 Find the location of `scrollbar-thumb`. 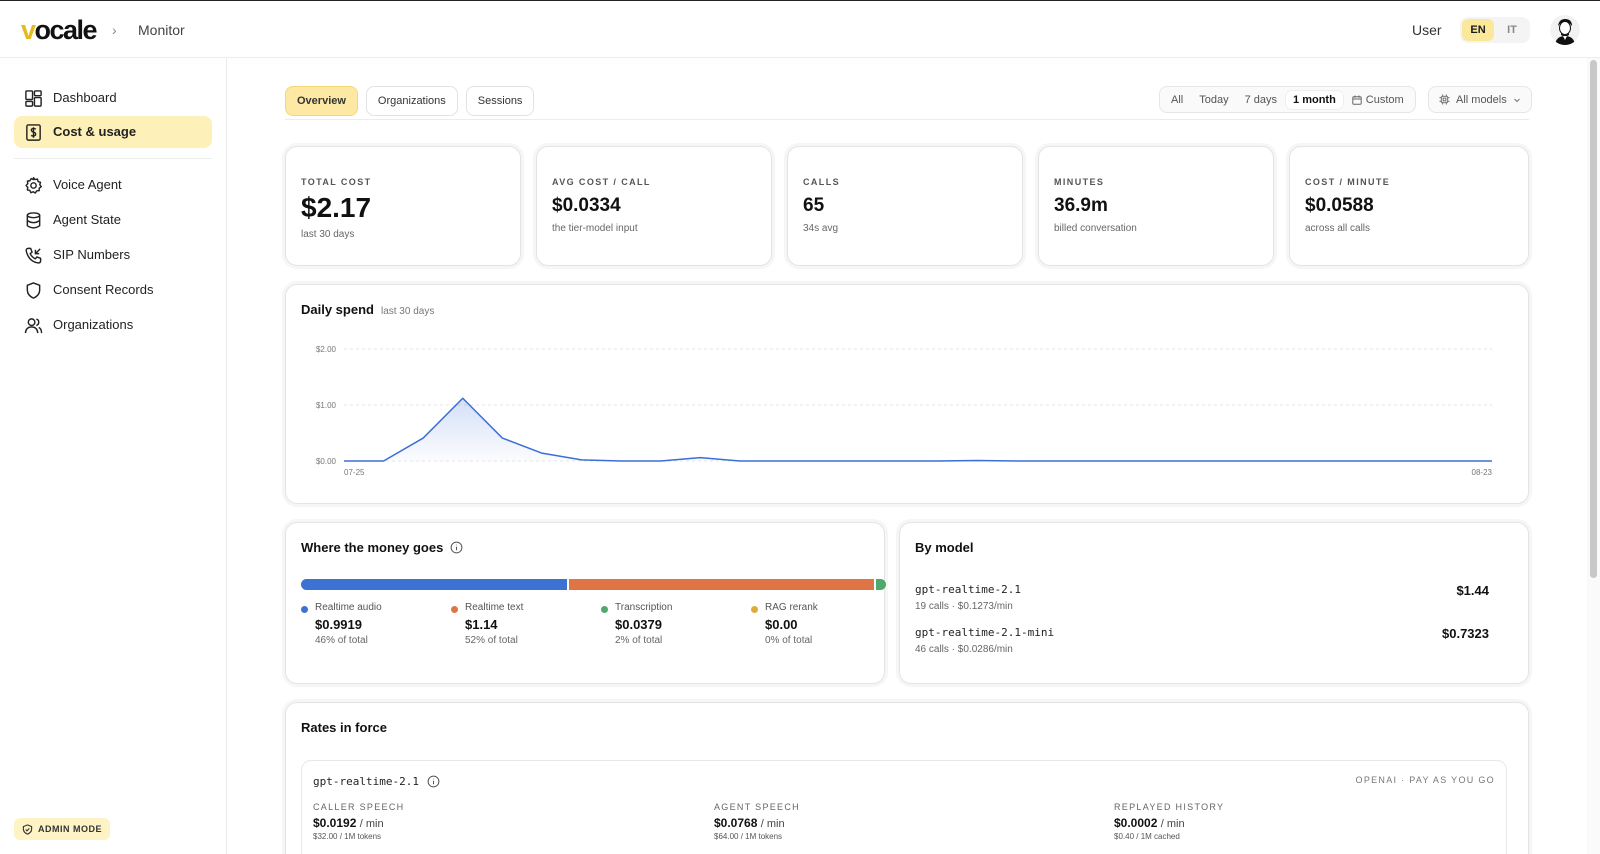

scrollbar-thumb is located at coordinates (1593, 319).